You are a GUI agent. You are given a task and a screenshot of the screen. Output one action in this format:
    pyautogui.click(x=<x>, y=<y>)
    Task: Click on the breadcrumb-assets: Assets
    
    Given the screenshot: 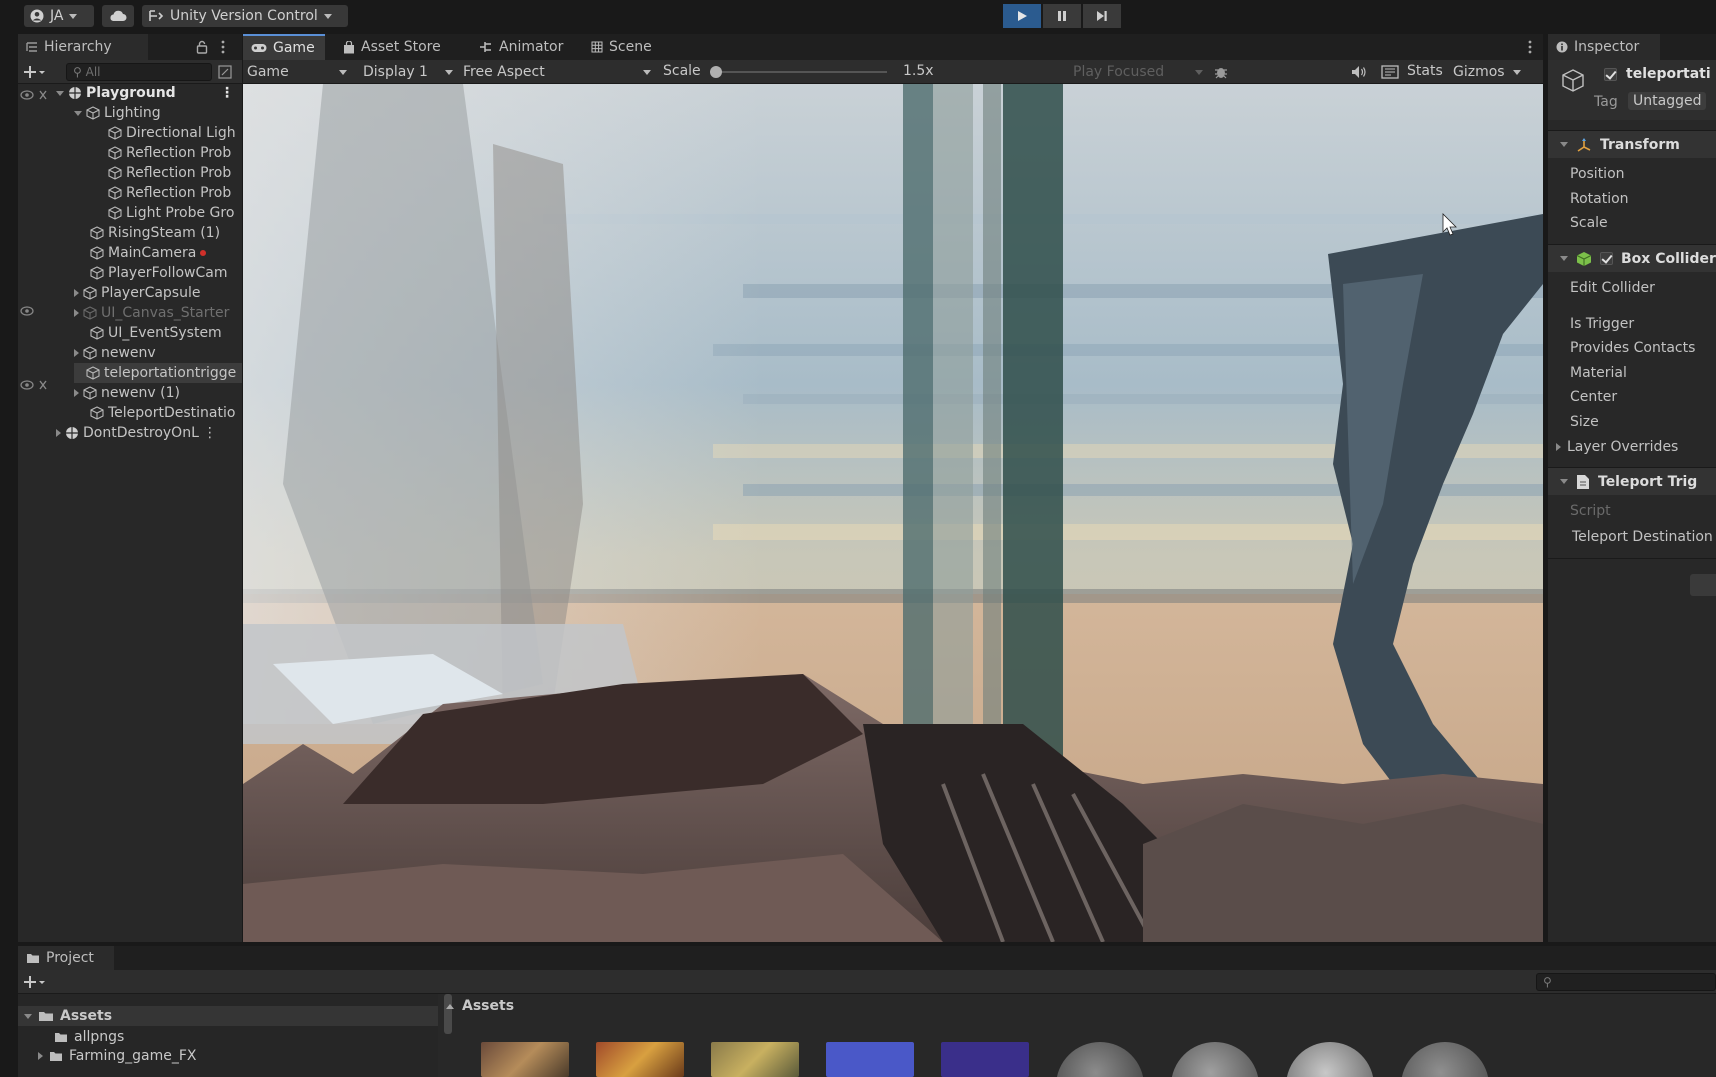 What is the action you would take?
    pyautogui.click(x=488, y=1006)
    